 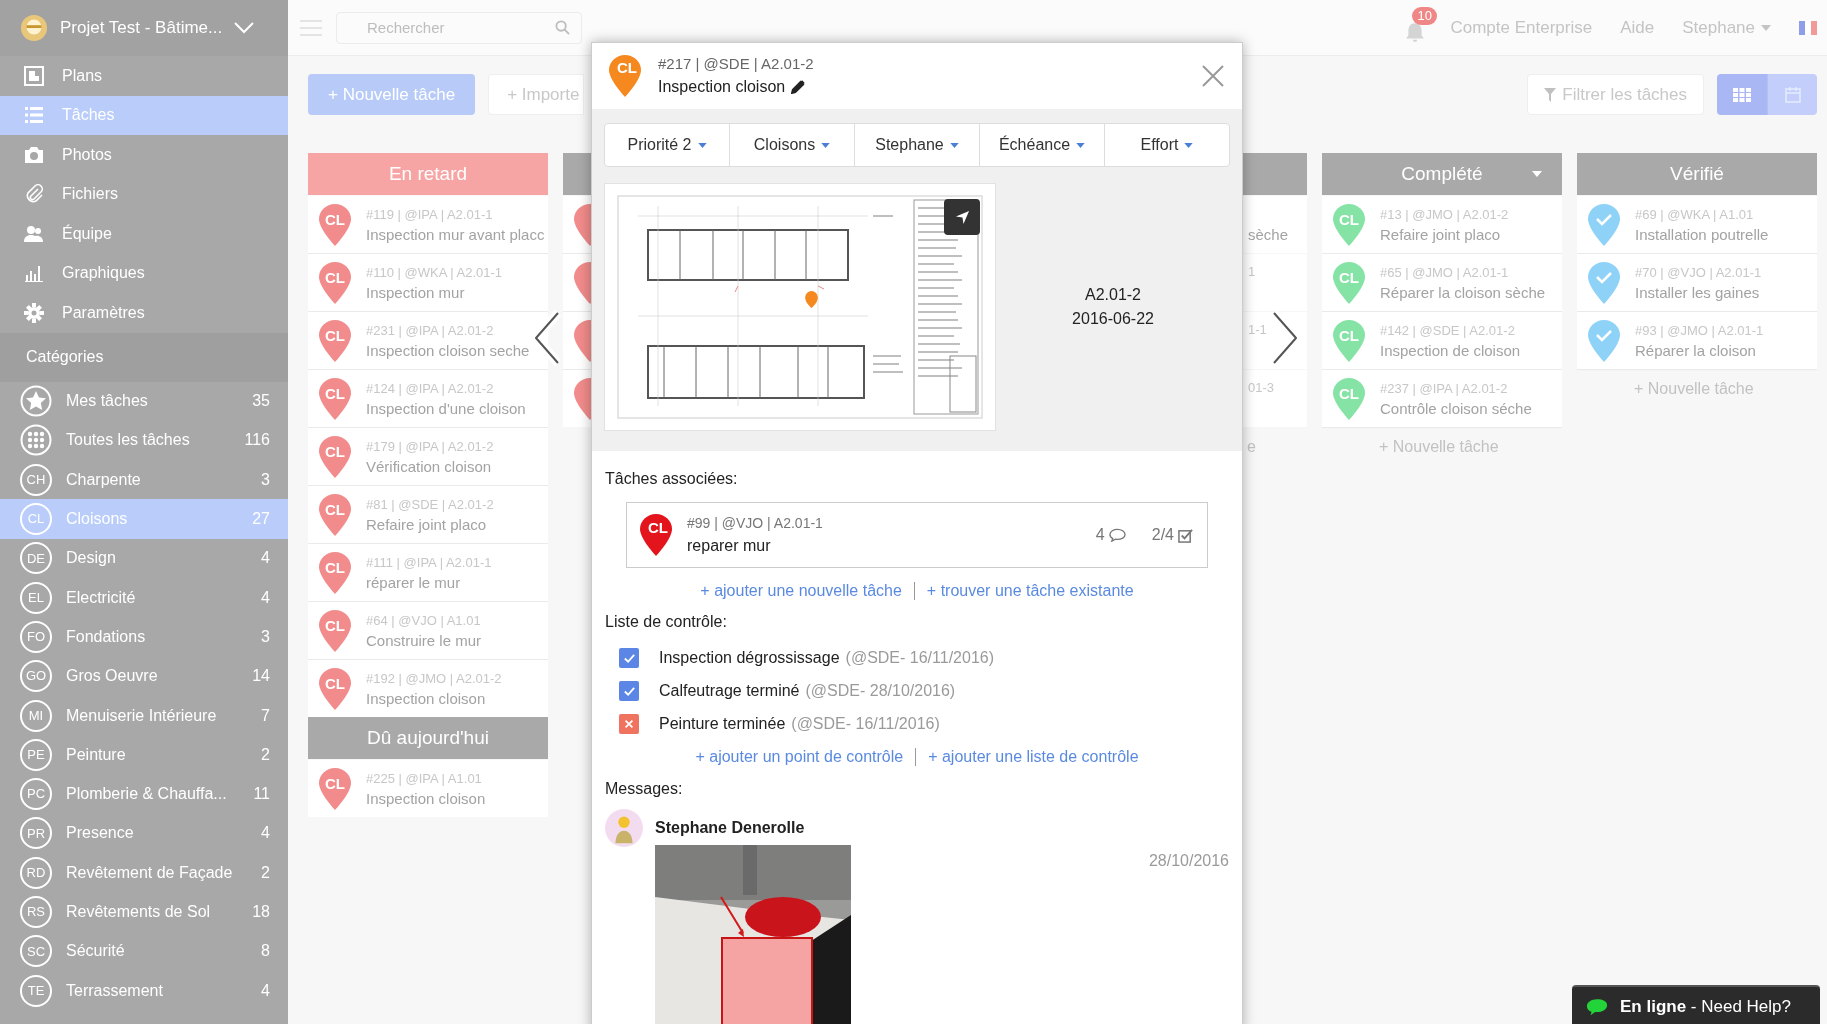 I want to click on category-item: RS Revêtements de Sol 18, so click(x=144, y=912).